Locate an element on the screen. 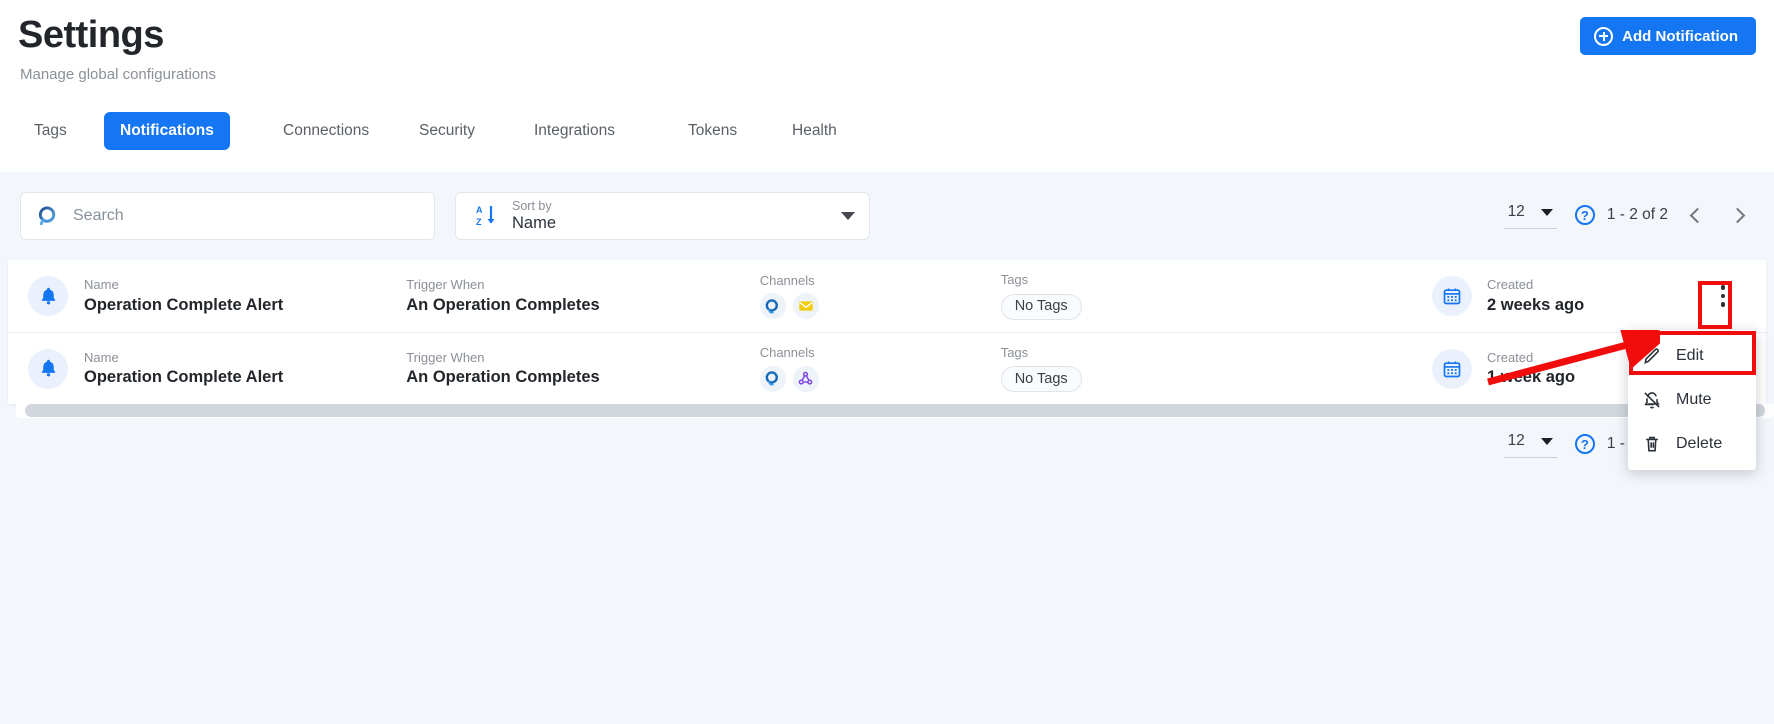 The image size is (1774, 724). email-icon is located at coordinates (805, 306).